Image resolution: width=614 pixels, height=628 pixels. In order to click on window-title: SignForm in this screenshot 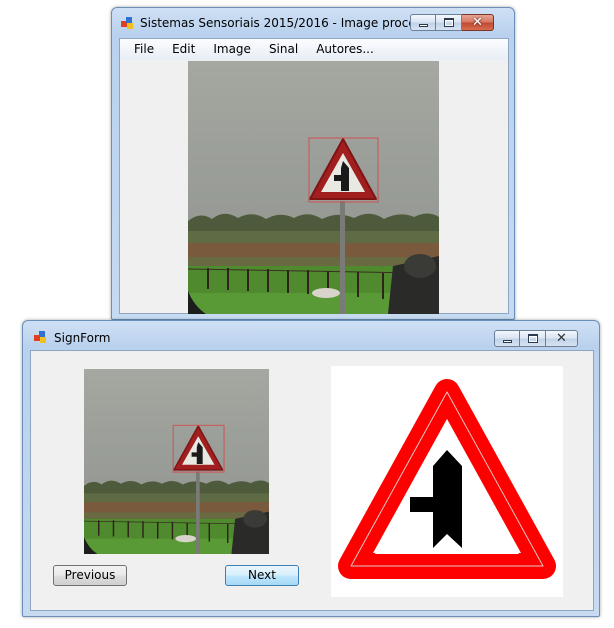, I will do `click(82, 338)`.